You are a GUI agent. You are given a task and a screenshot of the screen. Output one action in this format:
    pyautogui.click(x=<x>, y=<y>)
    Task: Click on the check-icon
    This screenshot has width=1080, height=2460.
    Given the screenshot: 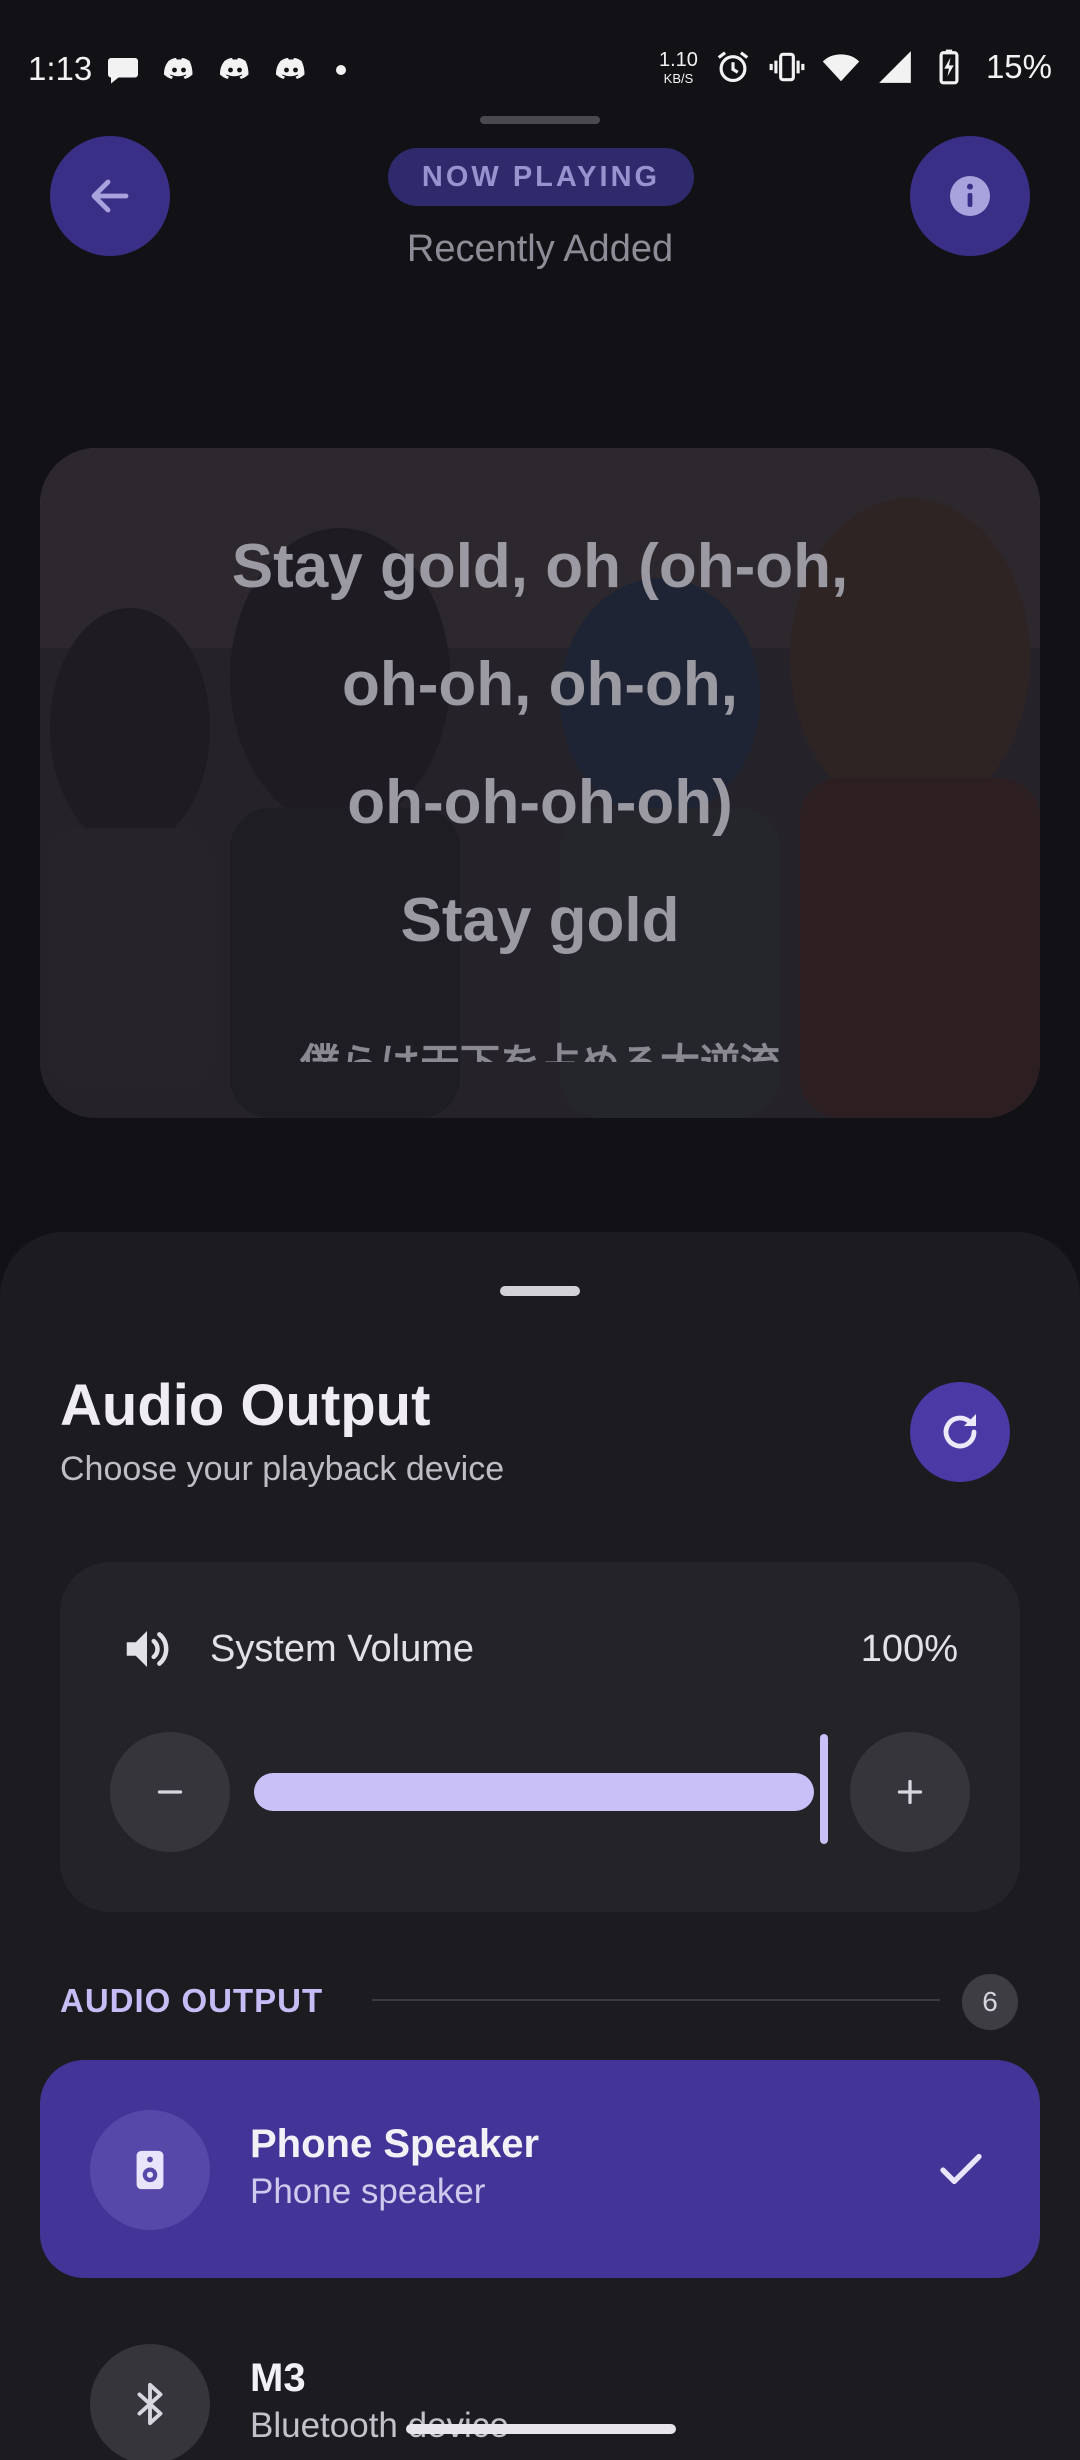 What is the action you would take?
    pyautogui.click(x=961, y=2169)
    